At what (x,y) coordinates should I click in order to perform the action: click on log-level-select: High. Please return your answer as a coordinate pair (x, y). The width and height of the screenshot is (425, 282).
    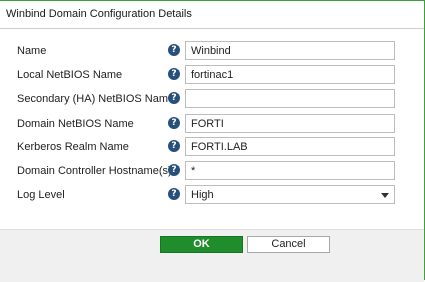
    Looking at the image, I should click on (290, 194).